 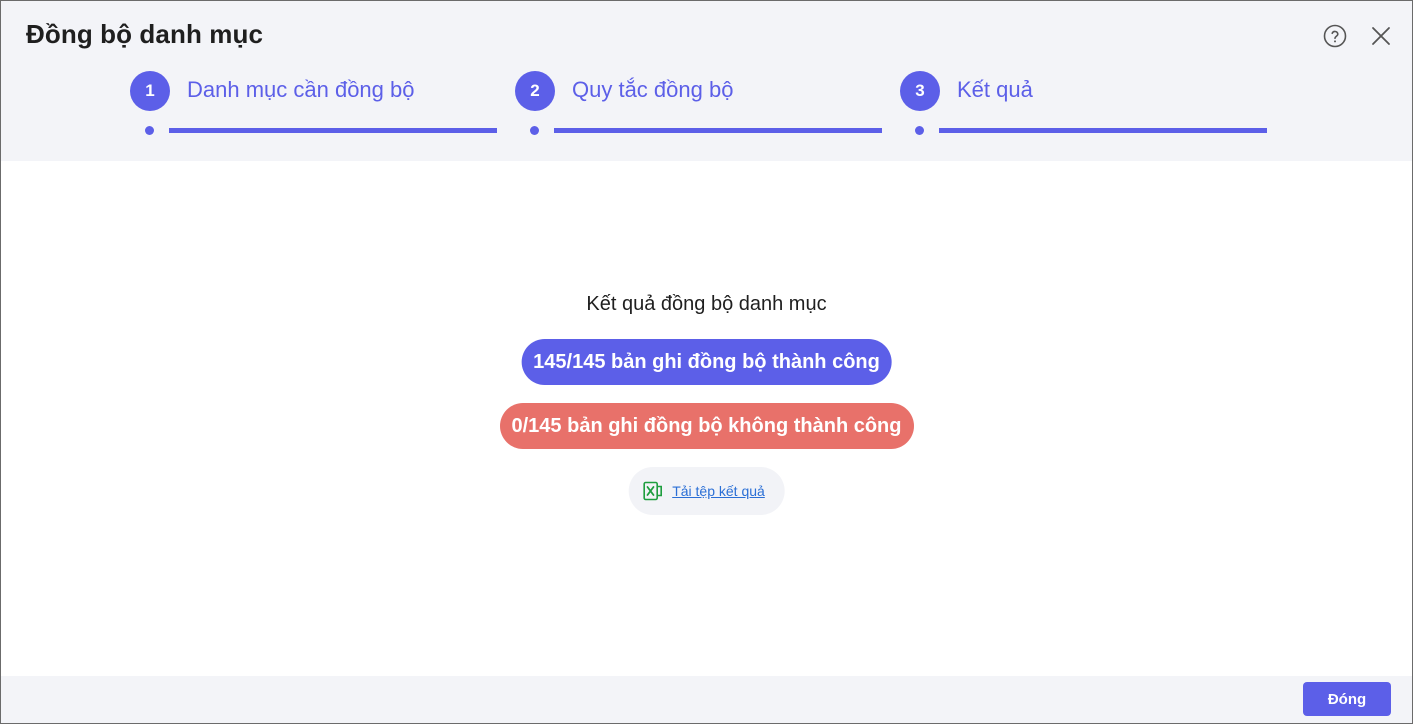 I want to click on fail-count-badge: 0/145 bản ghi đồng bộ không thành công, so click(x=706, y=426).